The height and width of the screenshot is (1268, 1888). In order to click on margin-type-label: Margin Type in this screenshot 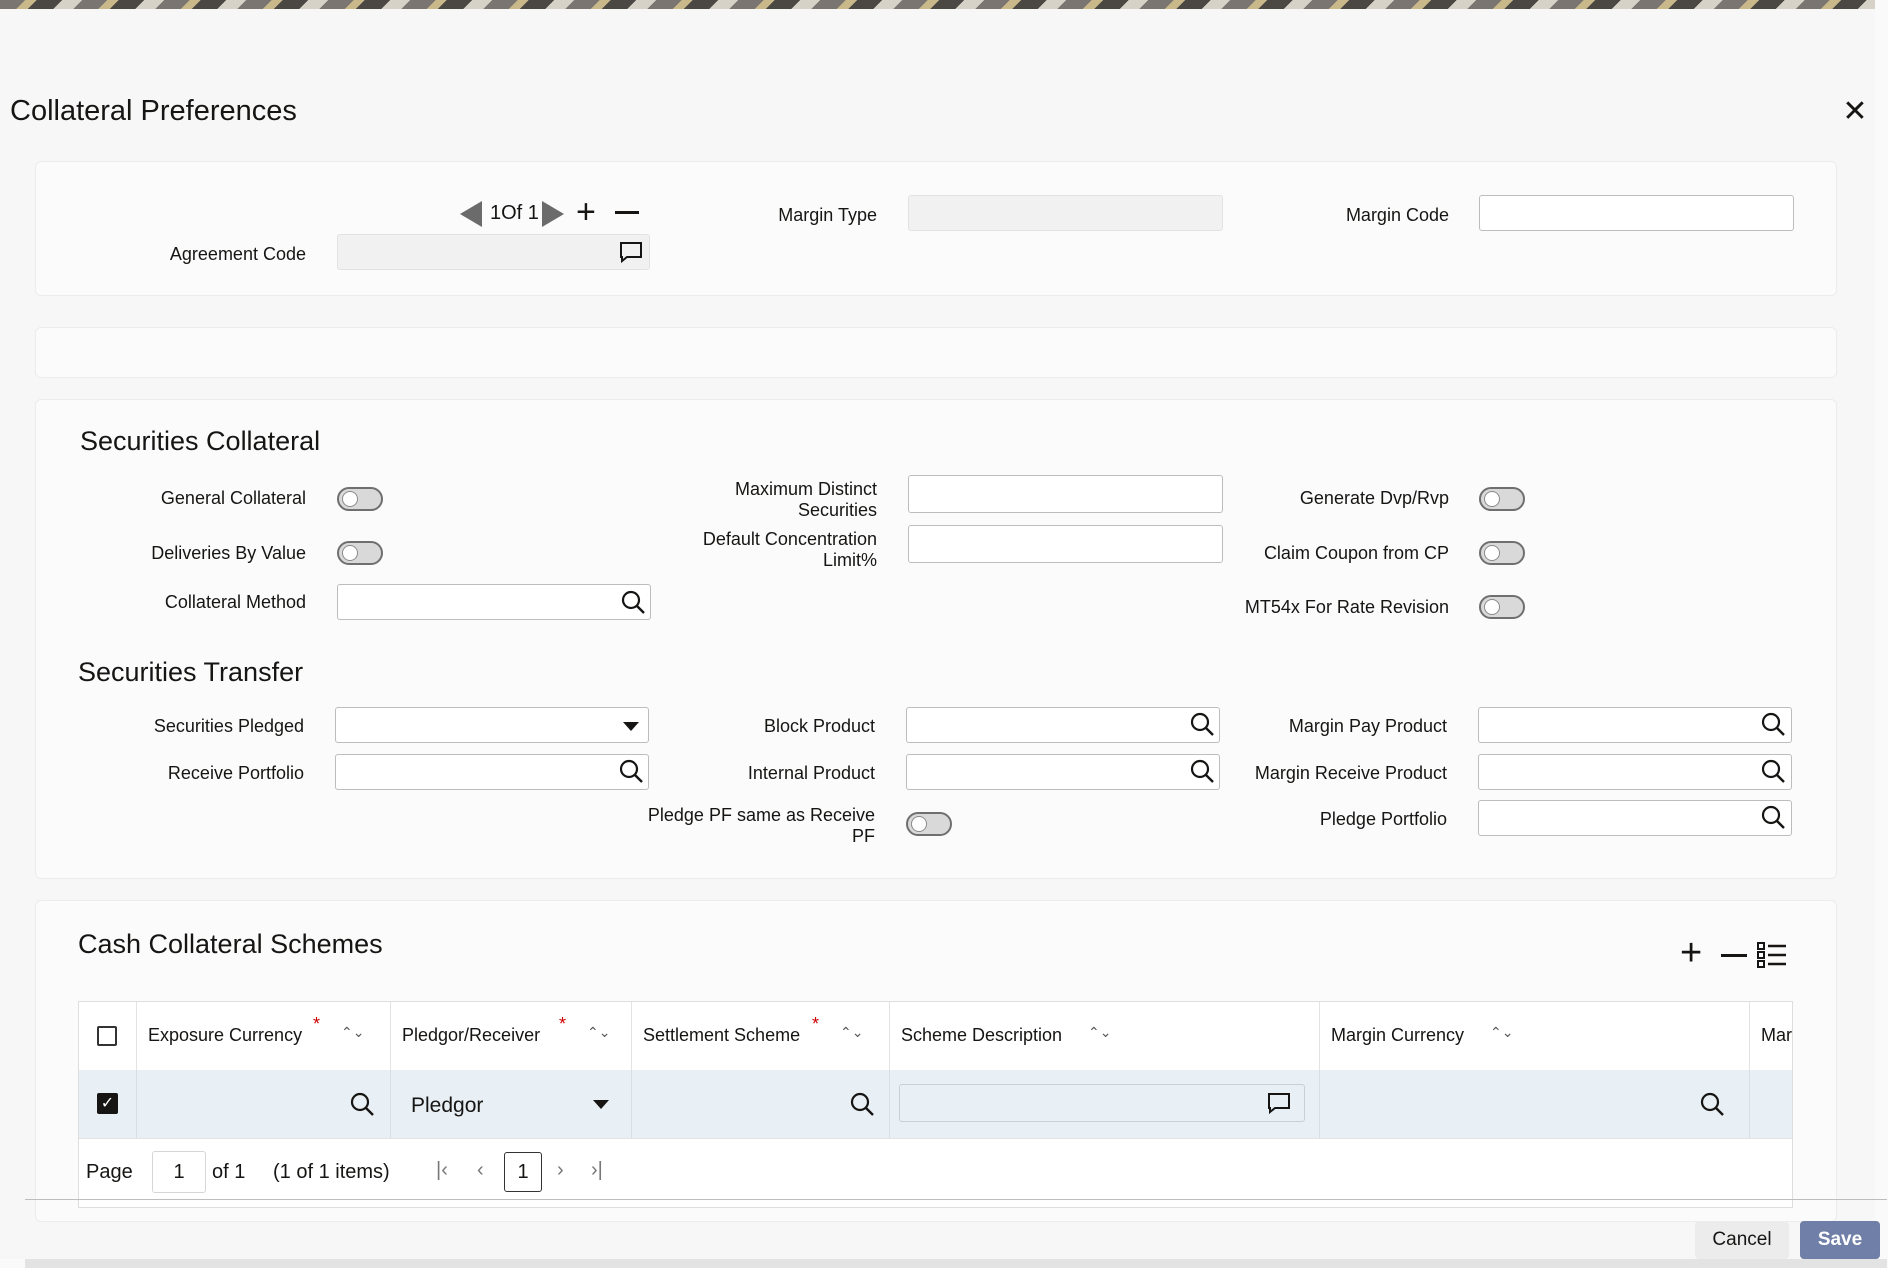, I will do `click(827, 215)`.